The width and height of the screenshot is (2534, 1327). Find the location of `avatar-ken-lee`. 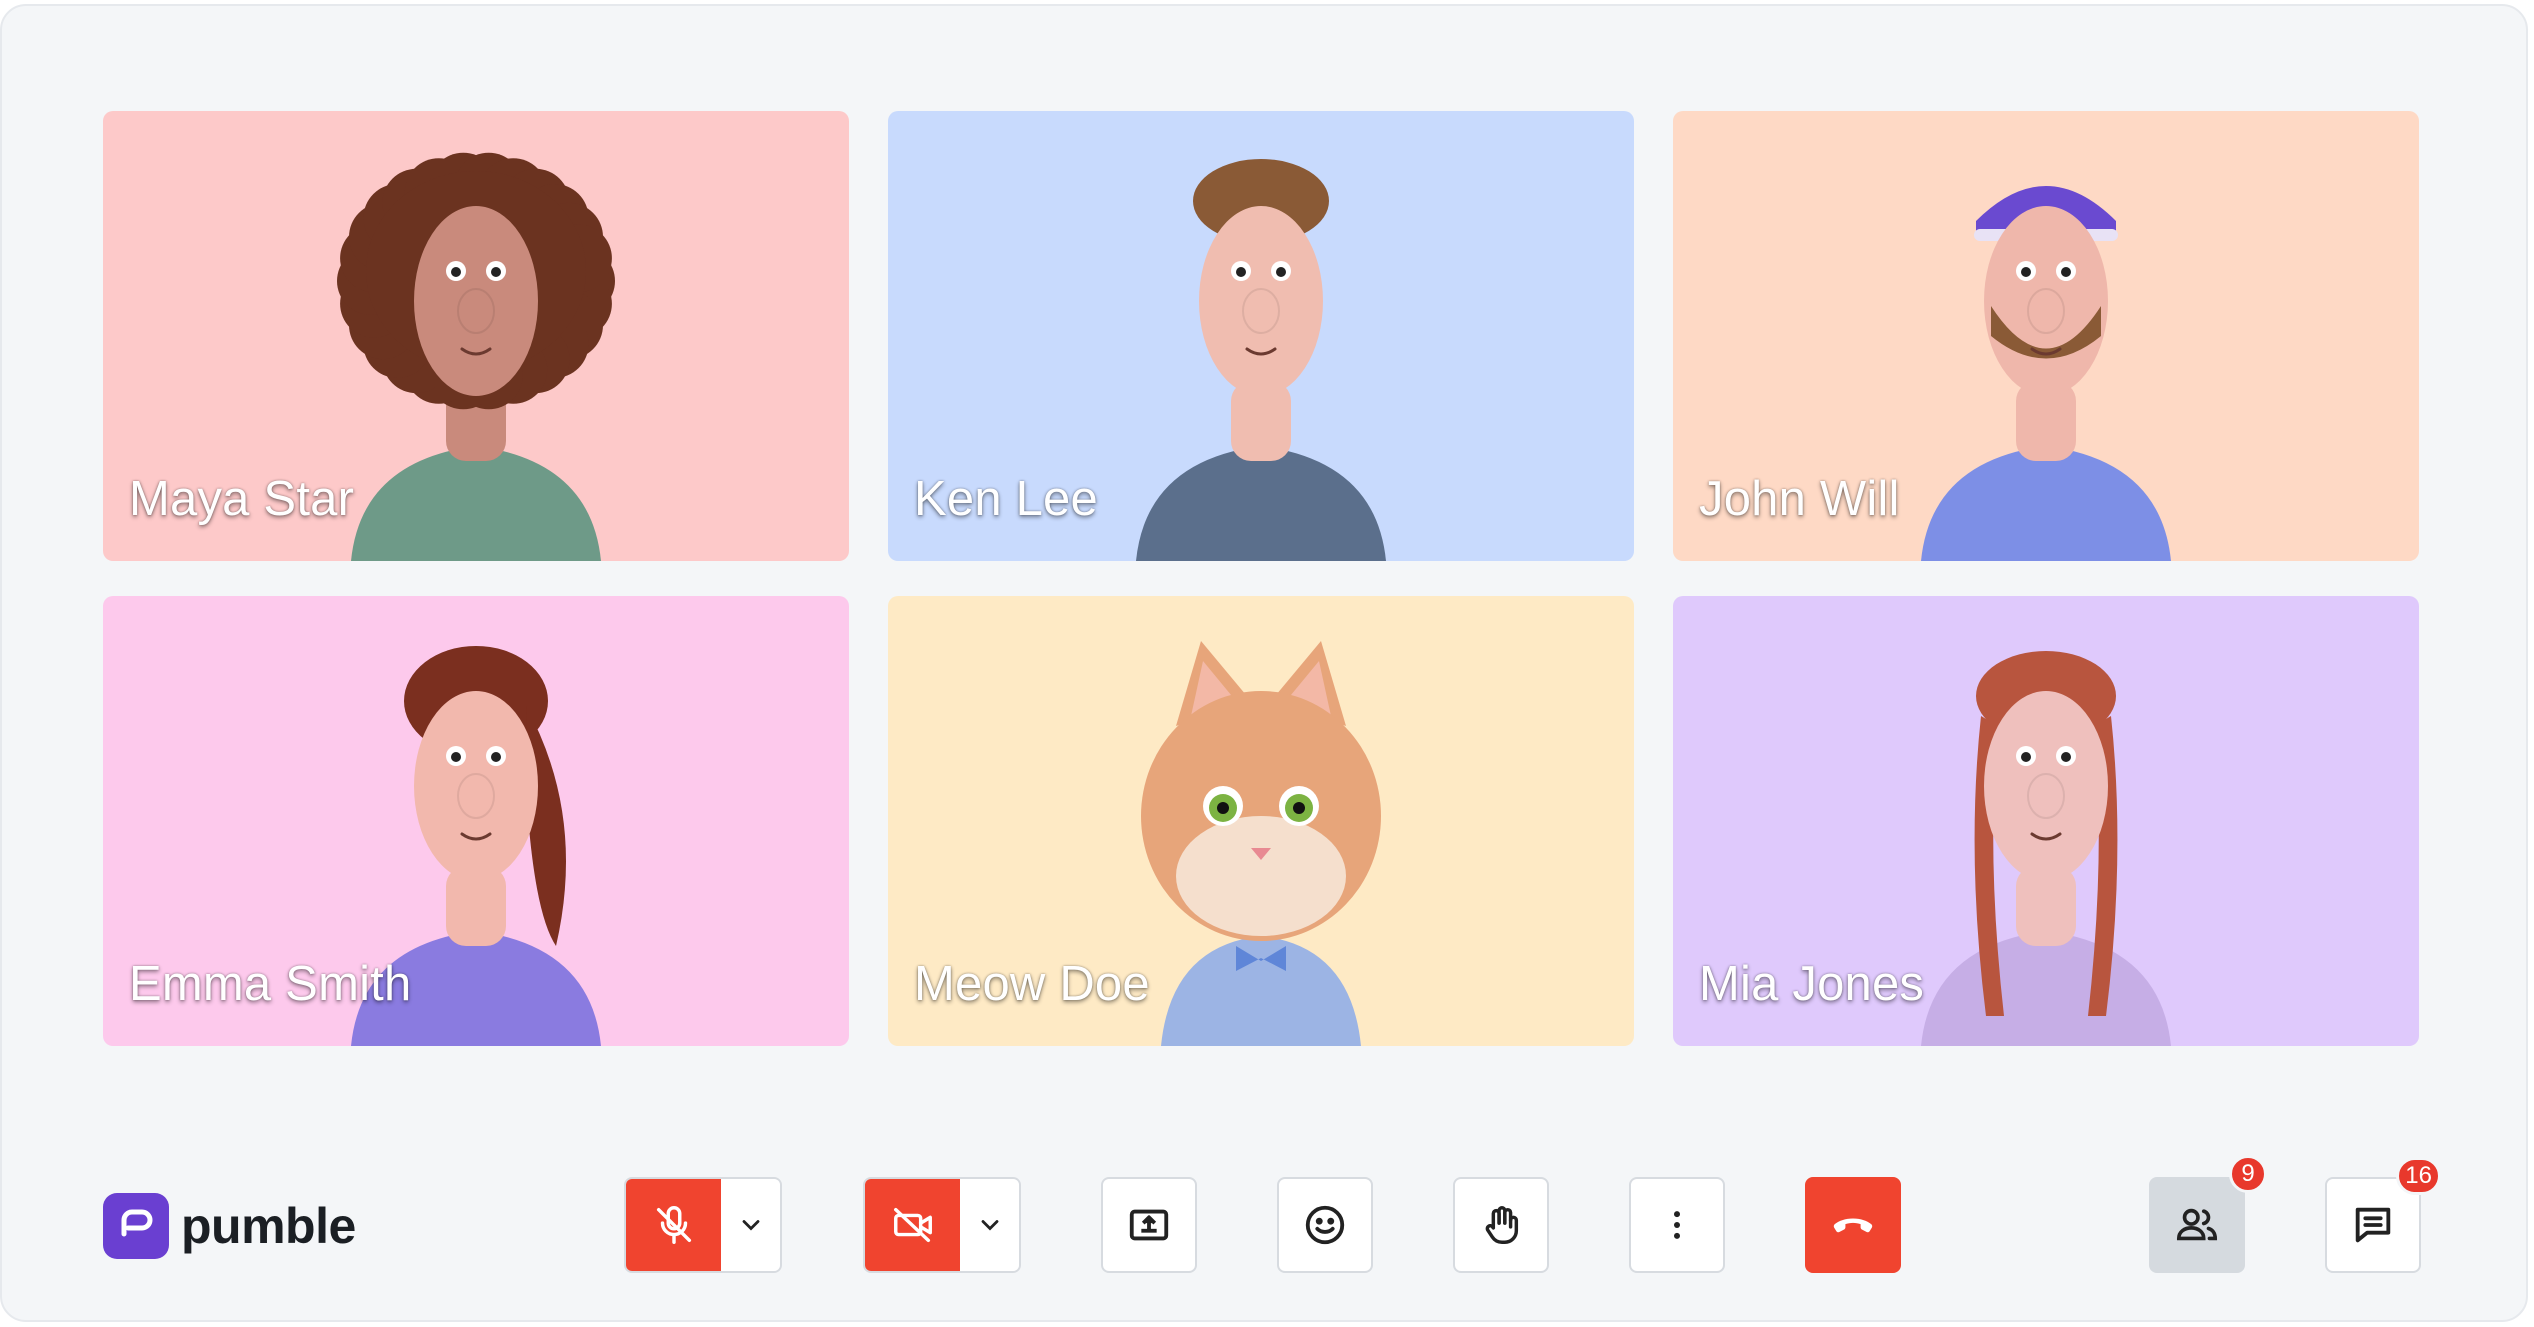

avatar-ken-lee is located at coordinates (1261, 360).